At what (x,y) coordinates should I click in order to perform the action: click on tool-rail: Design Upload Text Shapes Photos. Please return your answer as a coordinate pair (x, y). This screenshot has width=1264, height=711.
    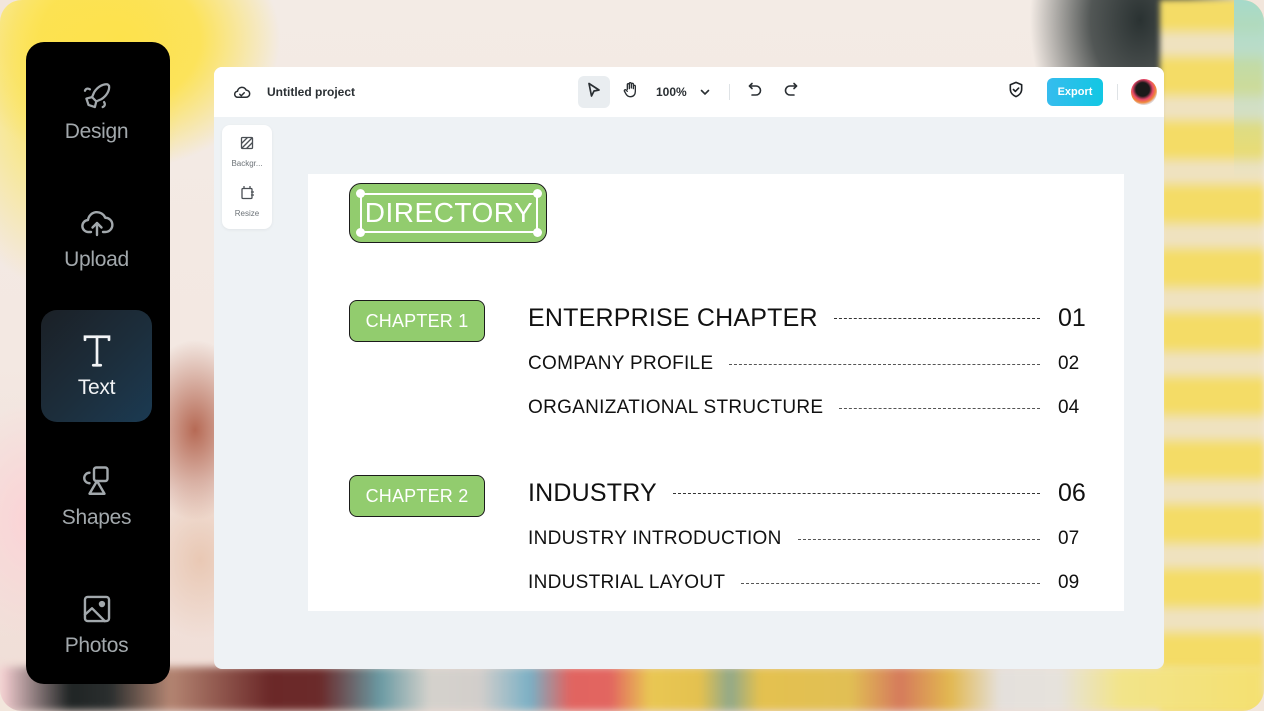
    Looking at the image, I should click on (98, 363).